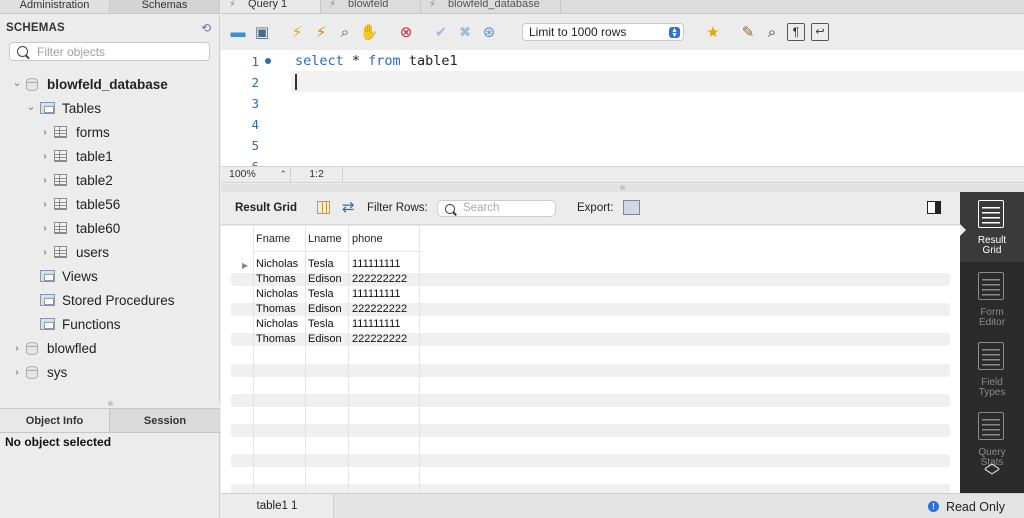 This screenshot has width=1024, height=518. I want to click on autocommit-toggle-icon: ⊛, so click(489, 32).